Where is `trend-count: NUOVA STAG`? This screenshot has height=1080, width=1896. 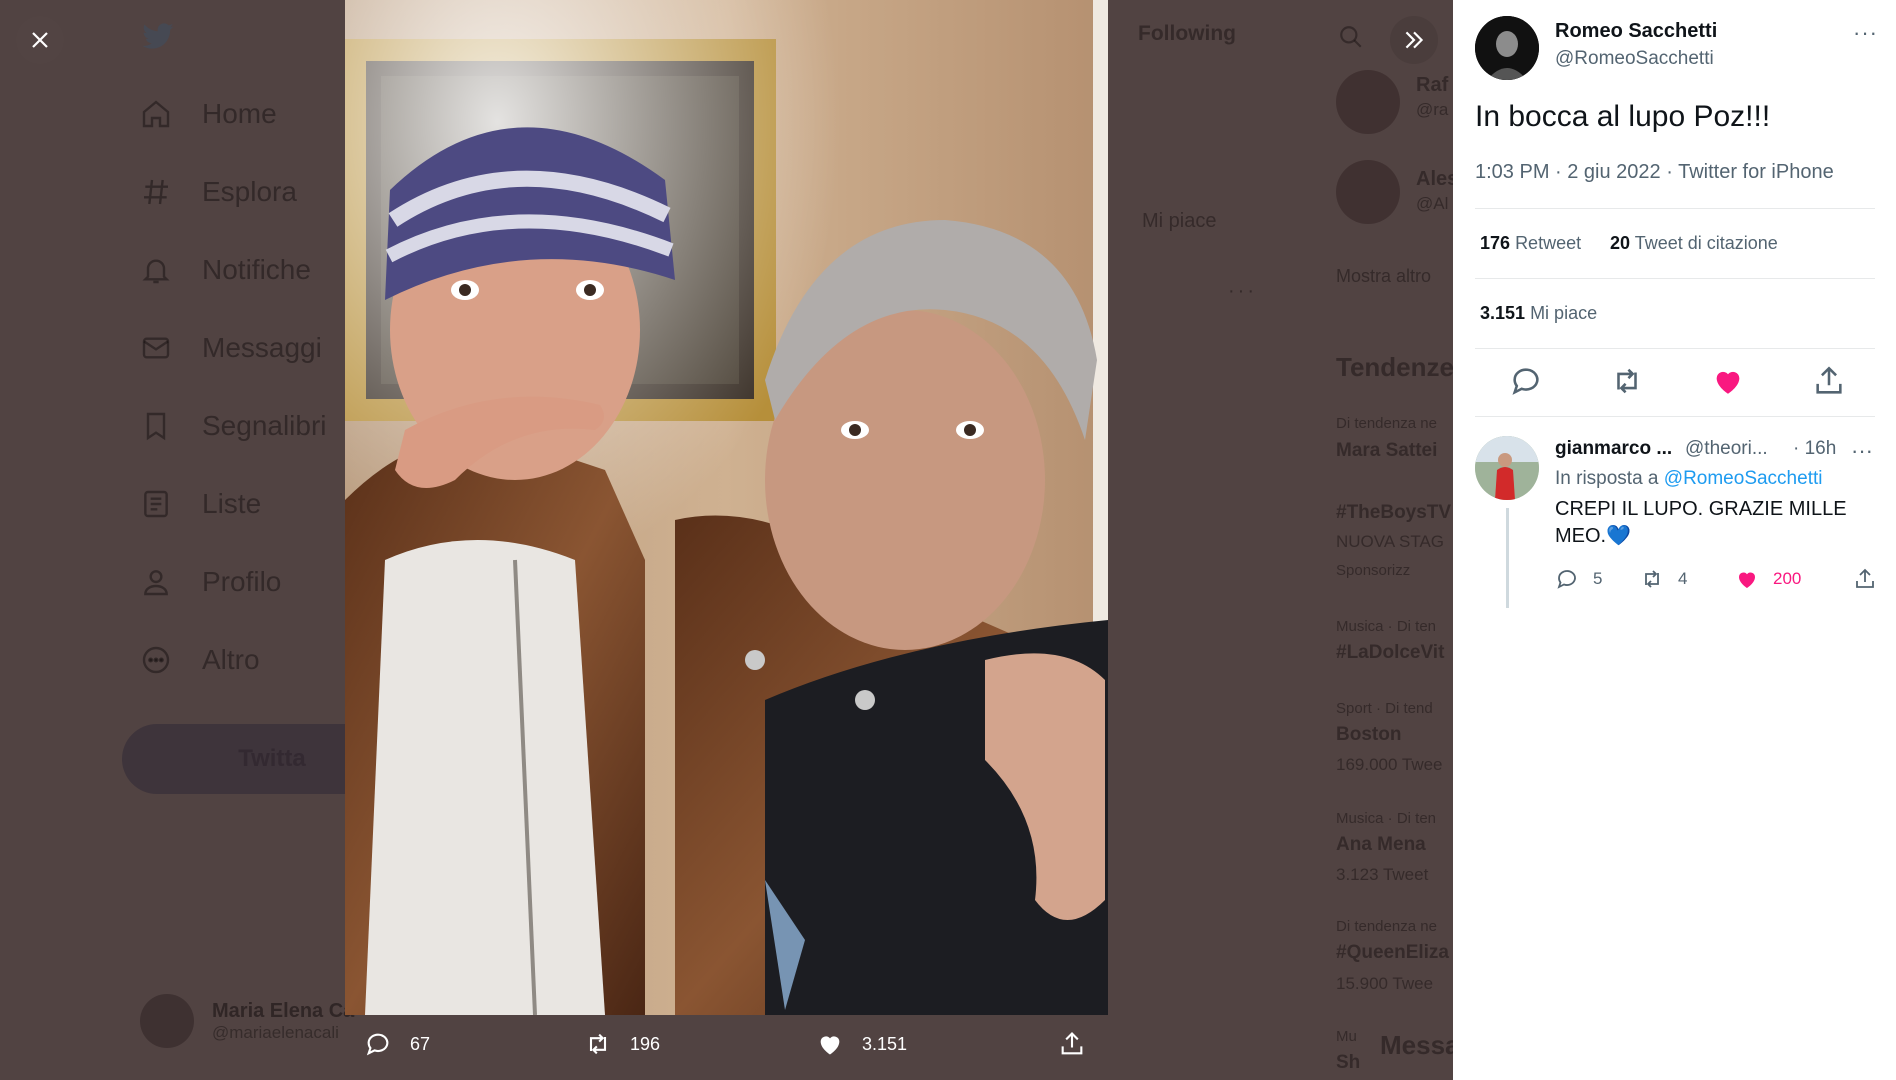
trend-count: NUOVA STAG is located at coordinates (1390, 541).